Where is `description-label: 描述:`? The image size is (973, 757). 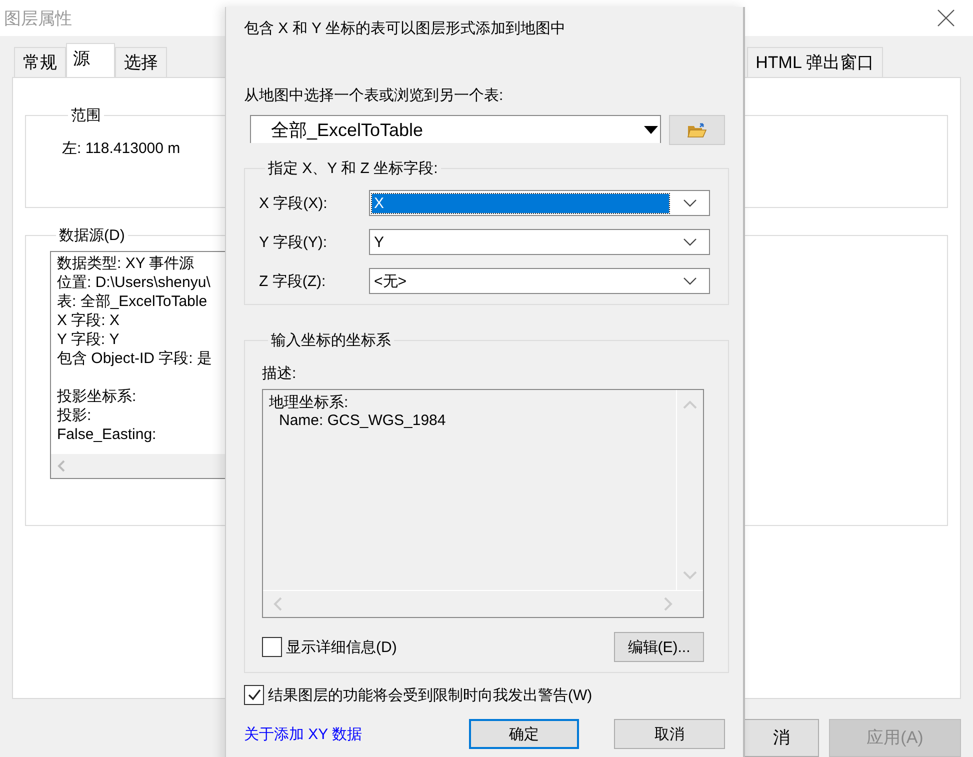 description-label: 描述: is located at coordinates (280, 373).